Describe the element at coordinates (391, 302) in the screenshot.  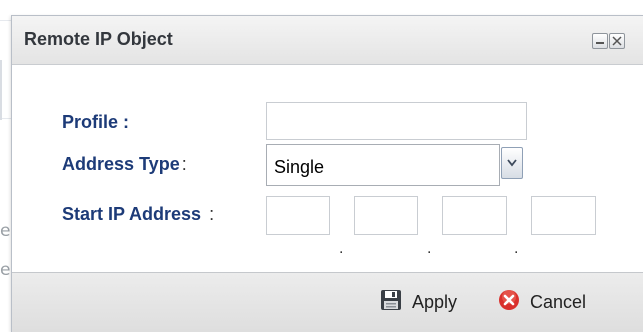
I see `floppy-disk-icon` at that location.